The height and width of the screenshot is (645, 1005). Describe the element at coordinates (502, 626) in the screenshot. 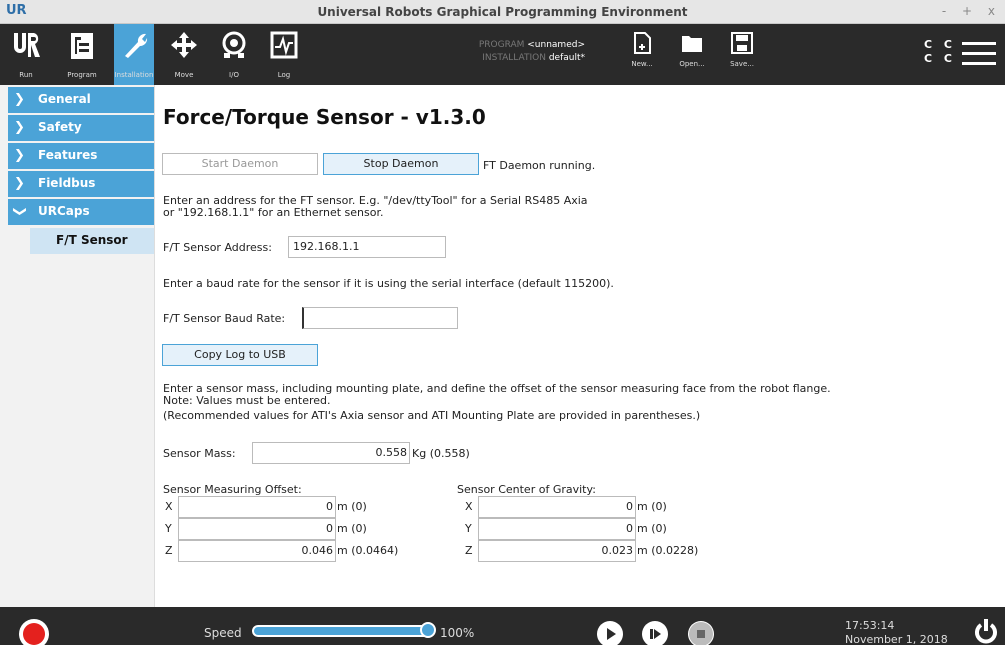

I see `bottom-status-bar: Speed 100% 17:53:14 November 1, 2018` at that location.